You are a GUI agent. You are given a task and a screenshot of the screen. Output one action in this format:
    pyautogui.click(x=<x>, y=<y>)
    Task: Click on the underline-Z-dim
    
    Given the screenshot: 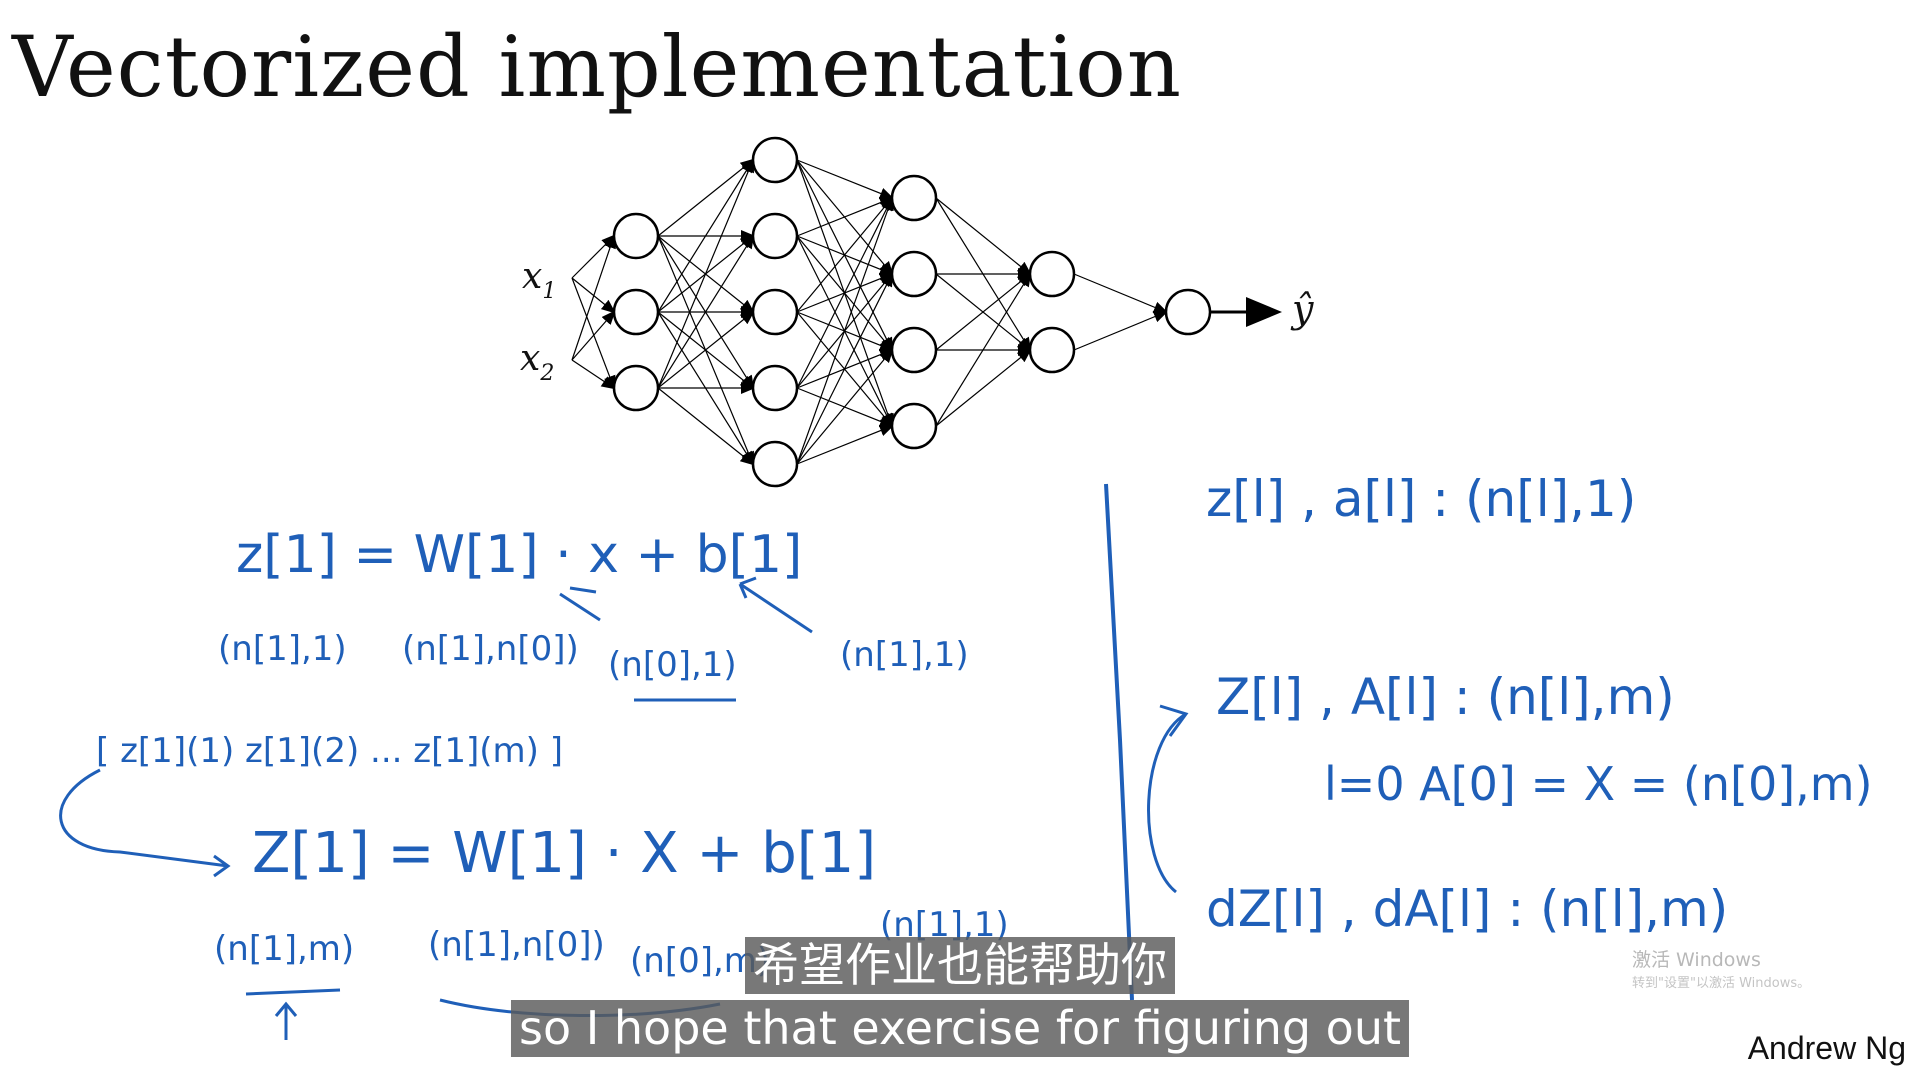 What is the action you would take?
    pyautogui.click(x=293, y=992)
    